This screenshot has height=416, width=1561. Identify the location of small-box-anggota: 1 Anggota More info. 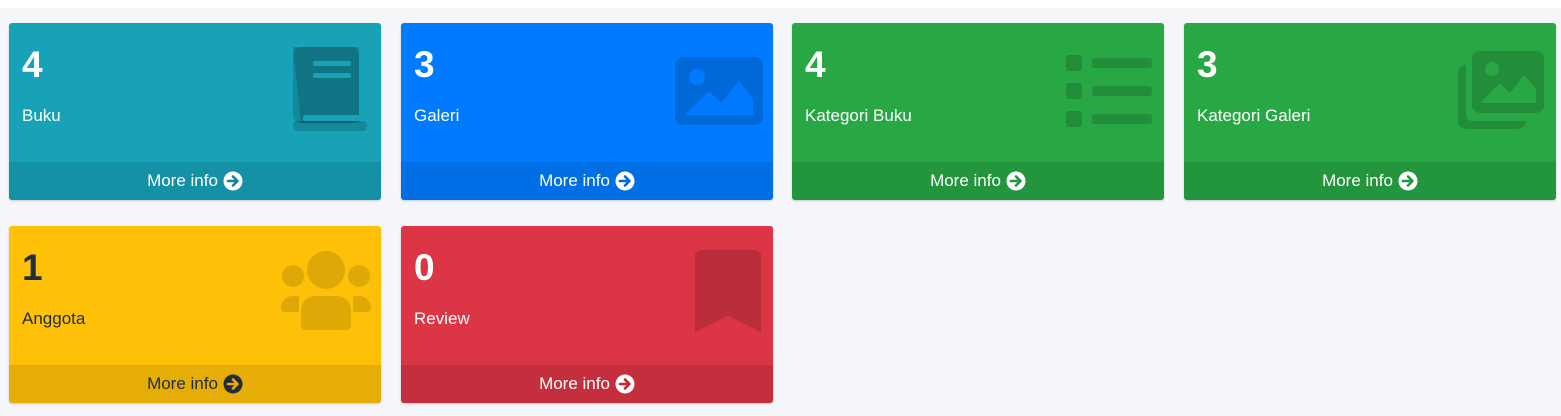
(195, 314).